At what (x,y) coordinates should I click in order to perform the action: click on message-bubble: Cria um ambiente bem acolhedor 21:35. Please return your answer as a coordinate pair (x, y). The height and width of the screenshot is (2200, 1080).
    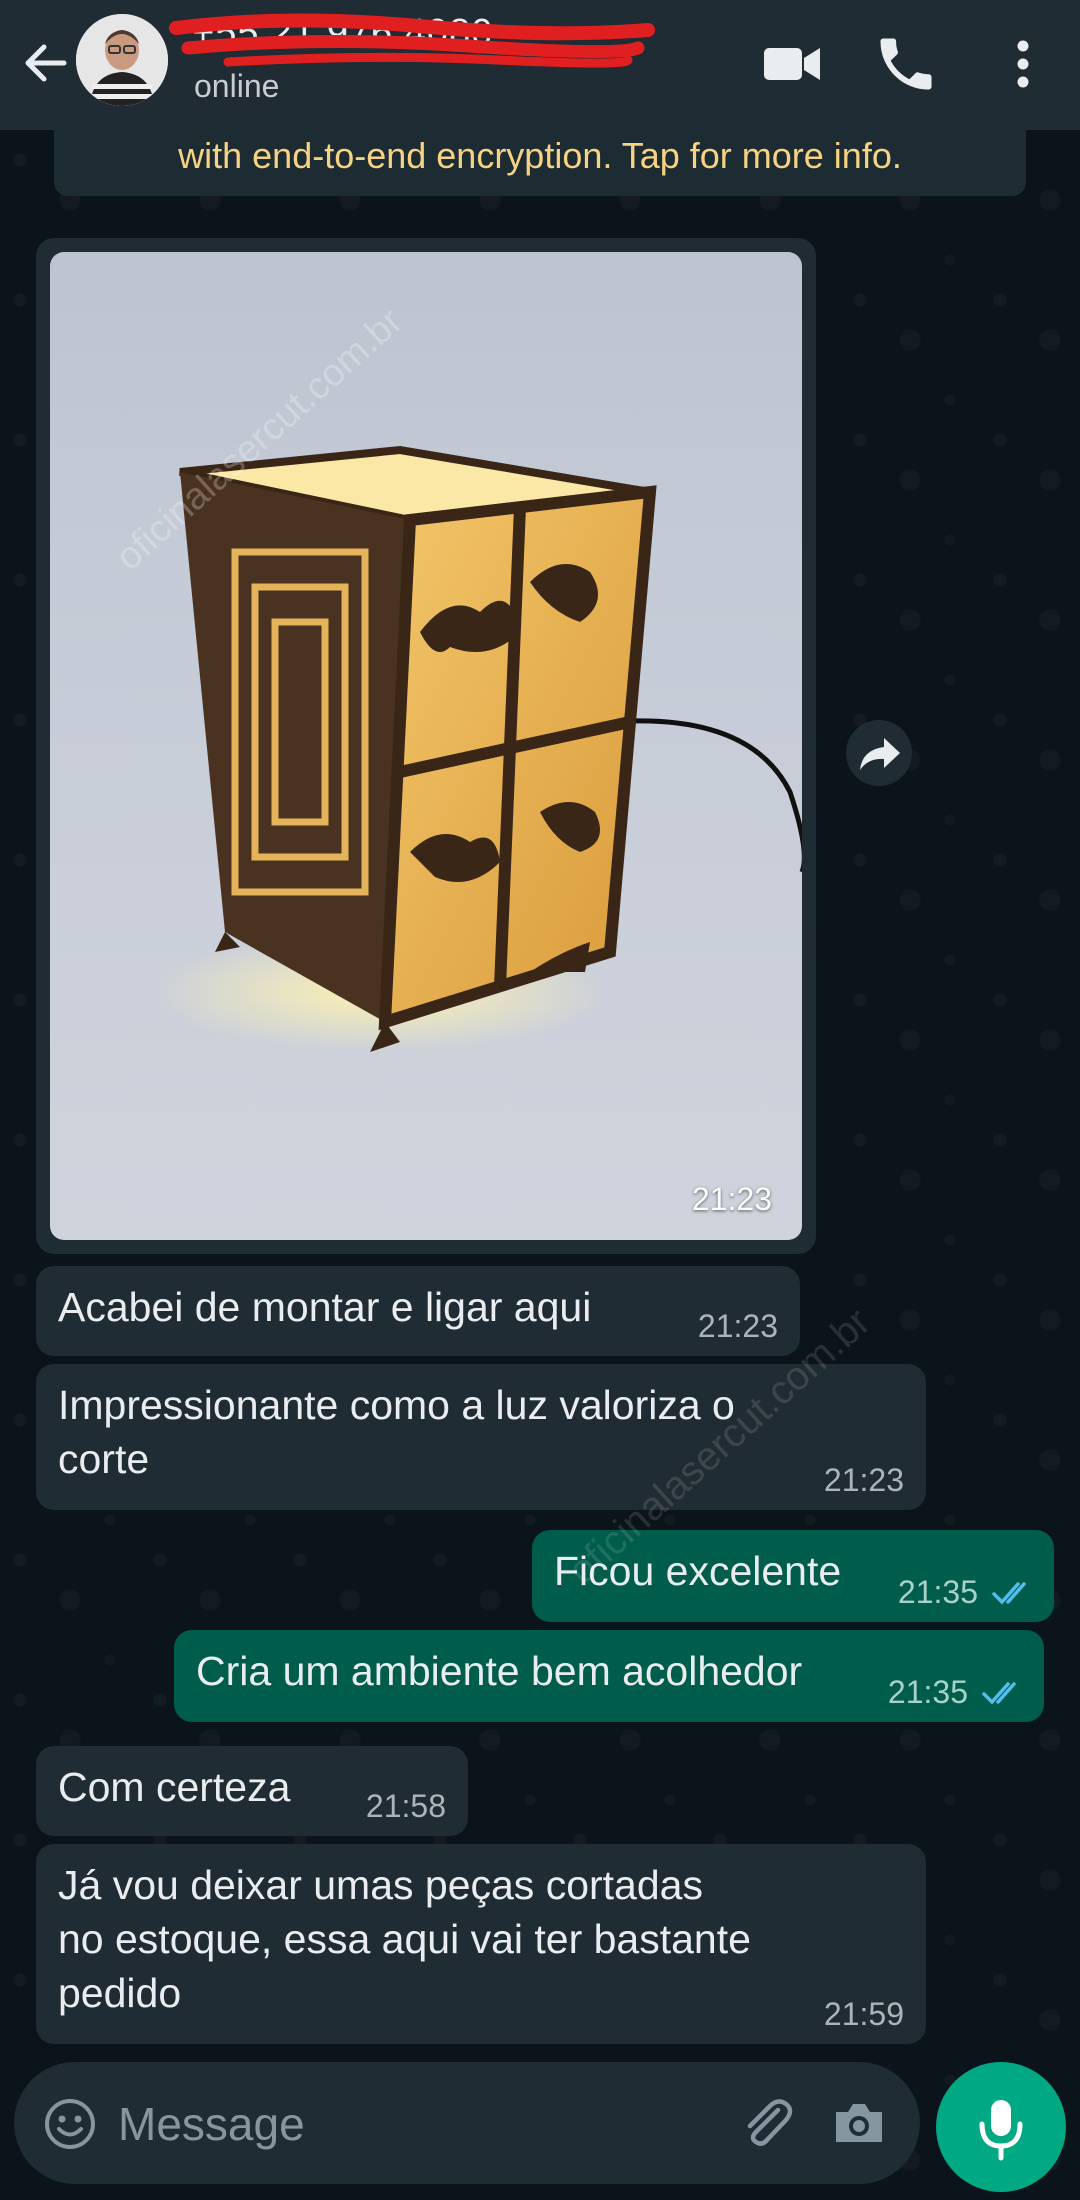
    Looking at the image, I should click on (609, 1676).